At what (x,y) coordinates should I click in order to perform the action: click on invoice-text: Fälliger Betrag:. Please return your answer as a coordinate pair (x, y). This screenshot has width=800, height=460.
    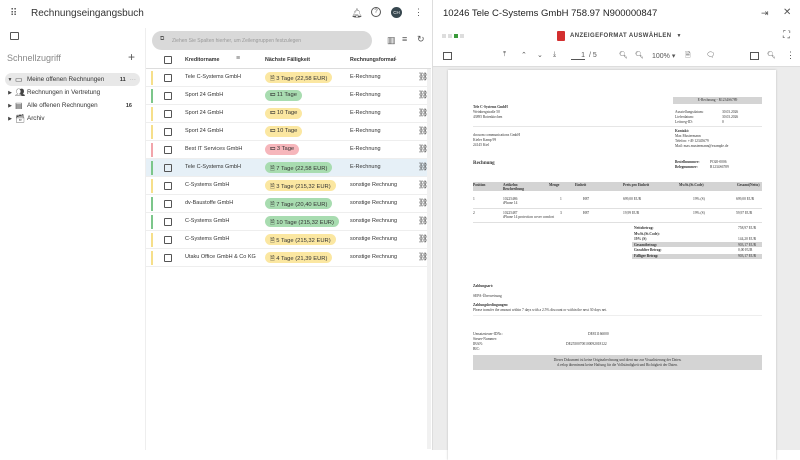
    Looking at the image, I should click on (646, 256).